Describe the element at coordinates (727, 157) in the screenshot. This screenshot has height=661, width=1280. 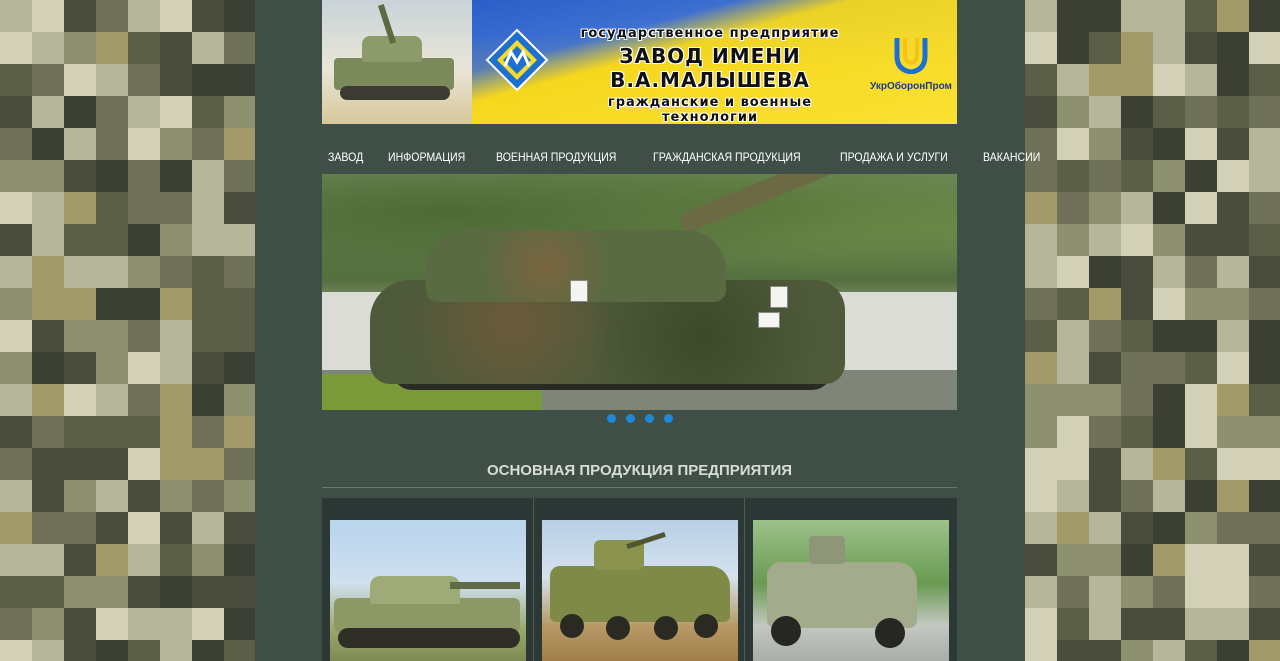
I see `nav-item-civil-products: ГРАЖДАНСКАЯ ПРОДУКЦИЯ` at that location.